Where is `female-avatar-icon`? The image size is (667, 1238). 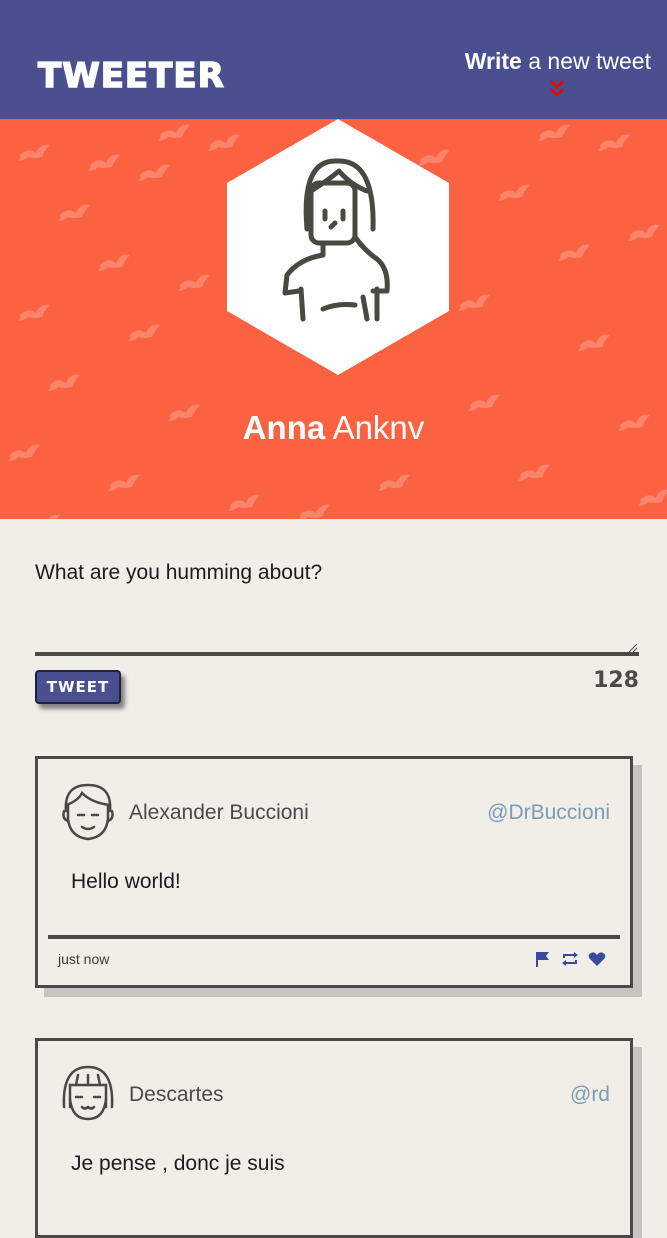
female-avatar-icon is located at coordinates (88, 1093).